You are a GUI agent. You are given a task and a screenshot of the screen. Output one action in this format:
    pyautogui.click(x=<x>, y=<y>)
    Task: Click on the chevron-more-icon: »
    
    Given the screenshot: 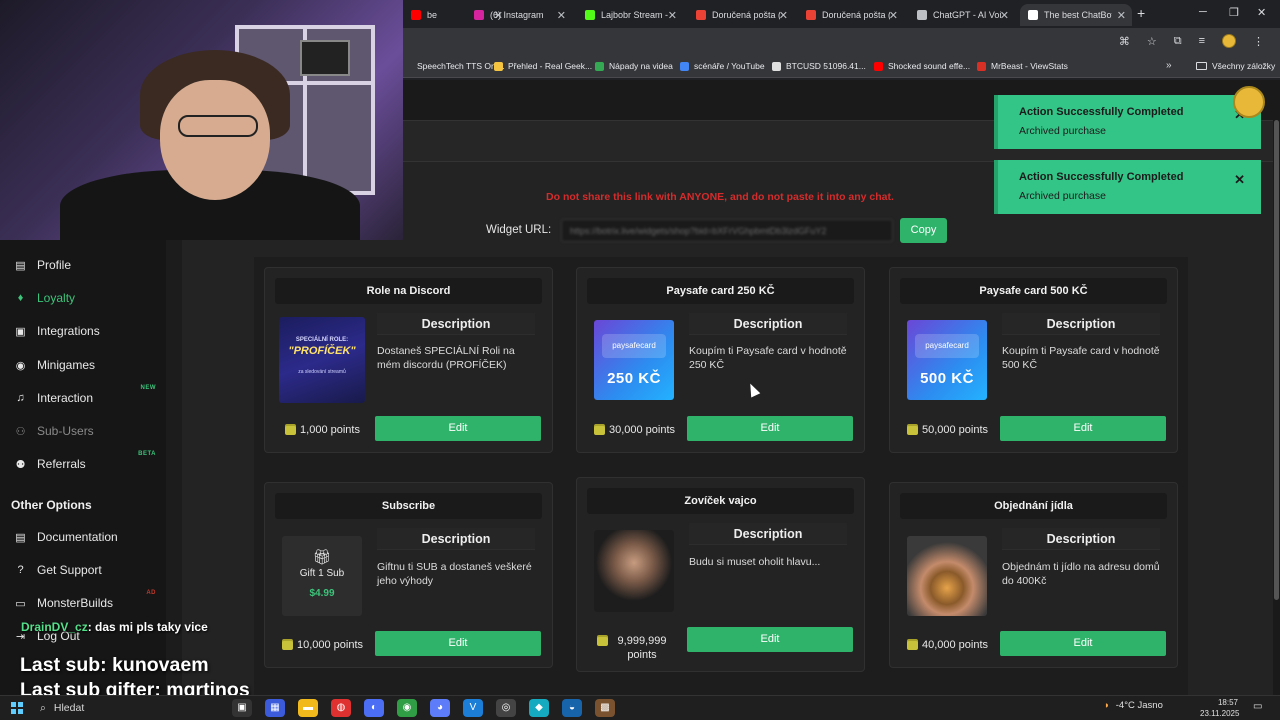 What is the action you would take?
    pyautogui.click(x=1169, y=65)
    